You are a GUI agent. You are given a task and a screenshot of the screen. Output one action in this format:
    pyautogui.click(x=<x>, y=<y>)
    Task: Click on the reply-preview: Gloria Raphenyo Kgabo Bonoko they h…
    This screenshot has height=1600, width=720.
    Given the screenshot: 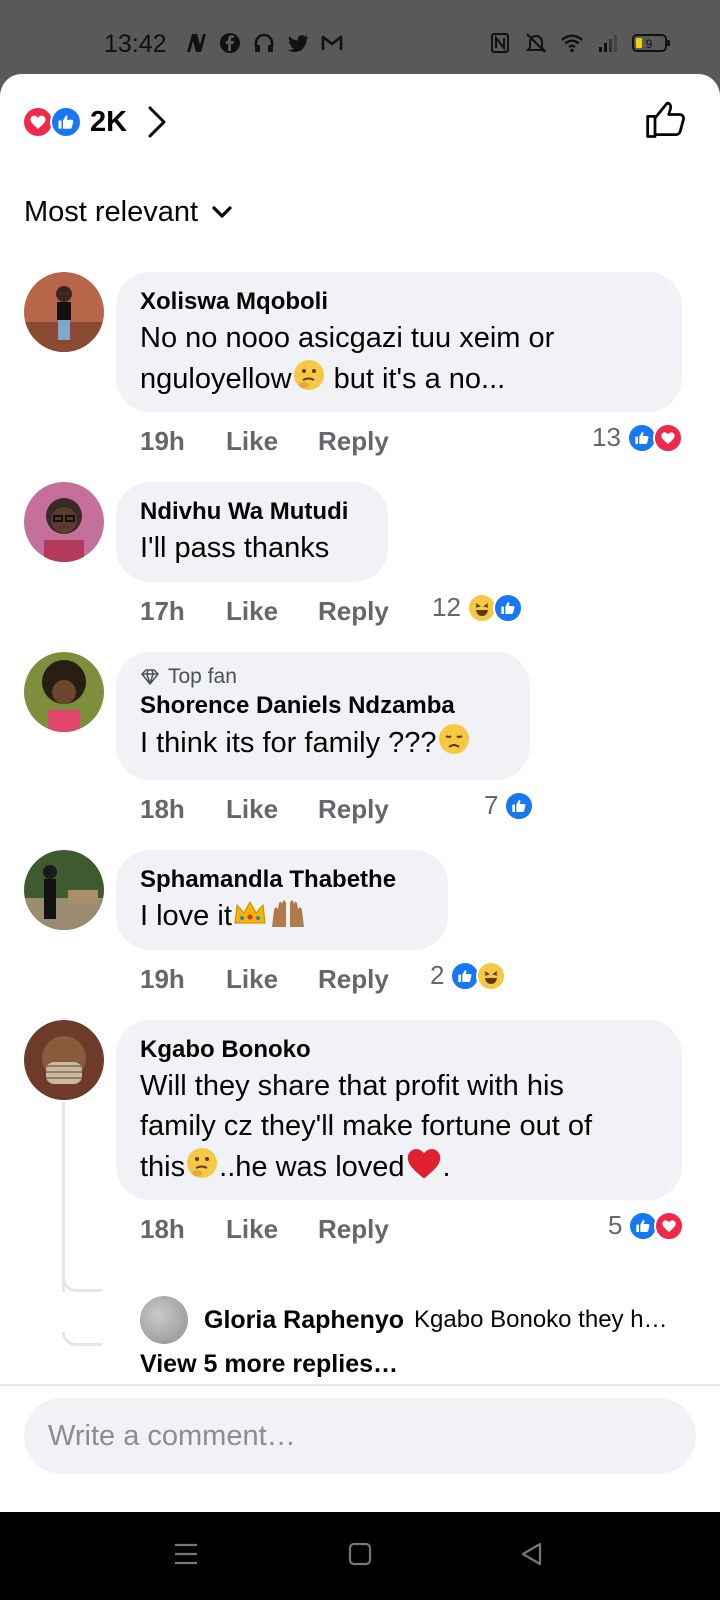 What is the action you would take?
    pyautogui.click(x=420, y=1320)
    